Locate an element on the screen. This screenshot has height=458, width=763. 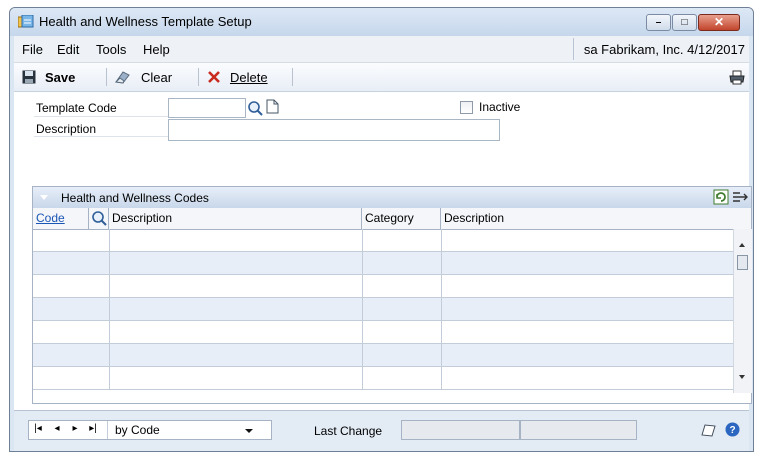
minimize-icon: – is located at coordinates (658, 22).